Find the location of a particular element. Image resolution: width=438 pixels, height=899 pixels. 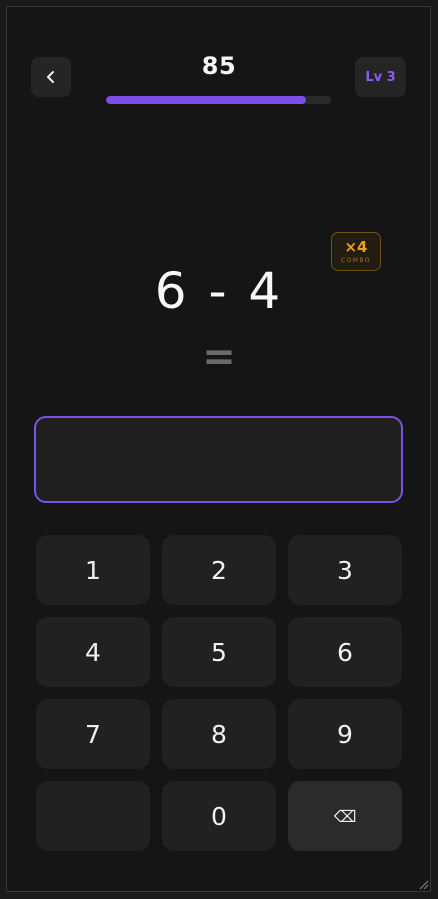

key-blank is located at coordinates (93, 816).